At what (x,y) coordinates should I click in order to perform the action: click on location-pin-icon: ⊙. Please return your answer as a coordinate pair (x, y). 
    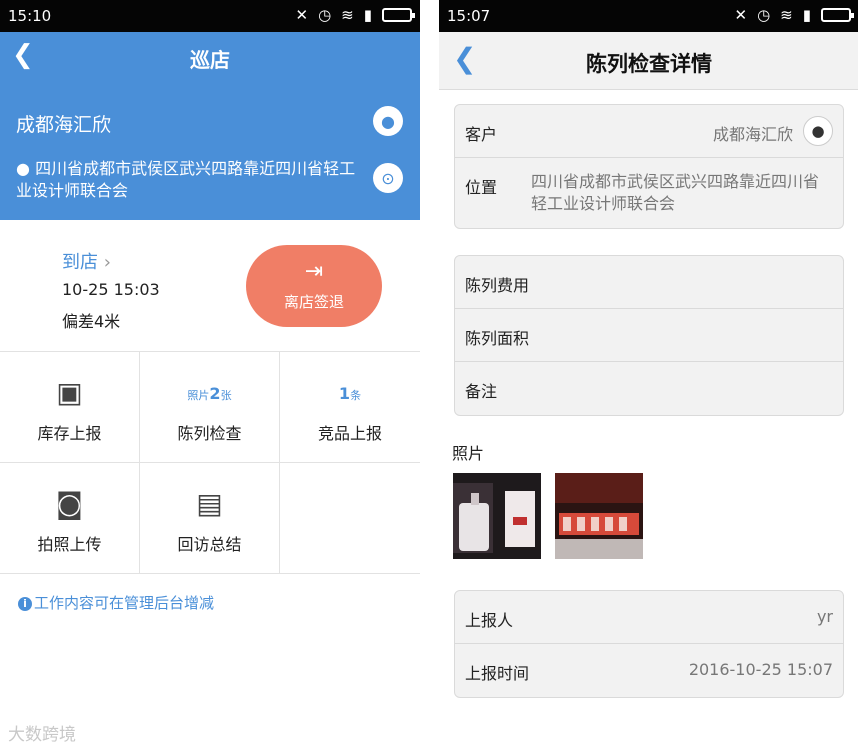
    Looking at the image, I should click on (388, 178).